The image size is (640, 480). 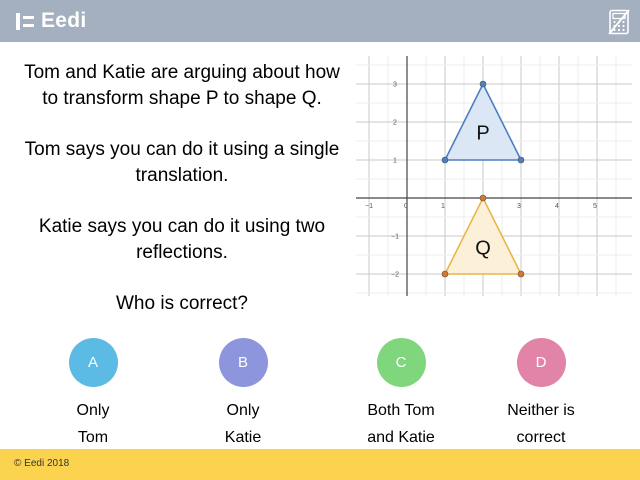 What do you see at coordinates (401, 362) in the screenshot?
I see `option-c-circle: C` at bounding box center [401, 362].